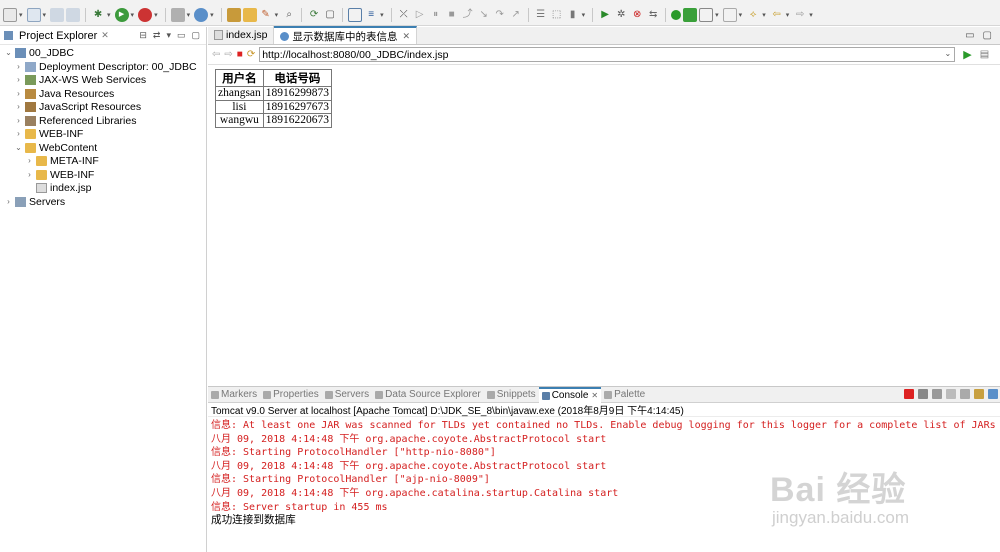 The width and height of the screenshot is (1000, 552). I want to click on tree-item-referenced-libraries: › Referenced Libraries, so click(75, 120).